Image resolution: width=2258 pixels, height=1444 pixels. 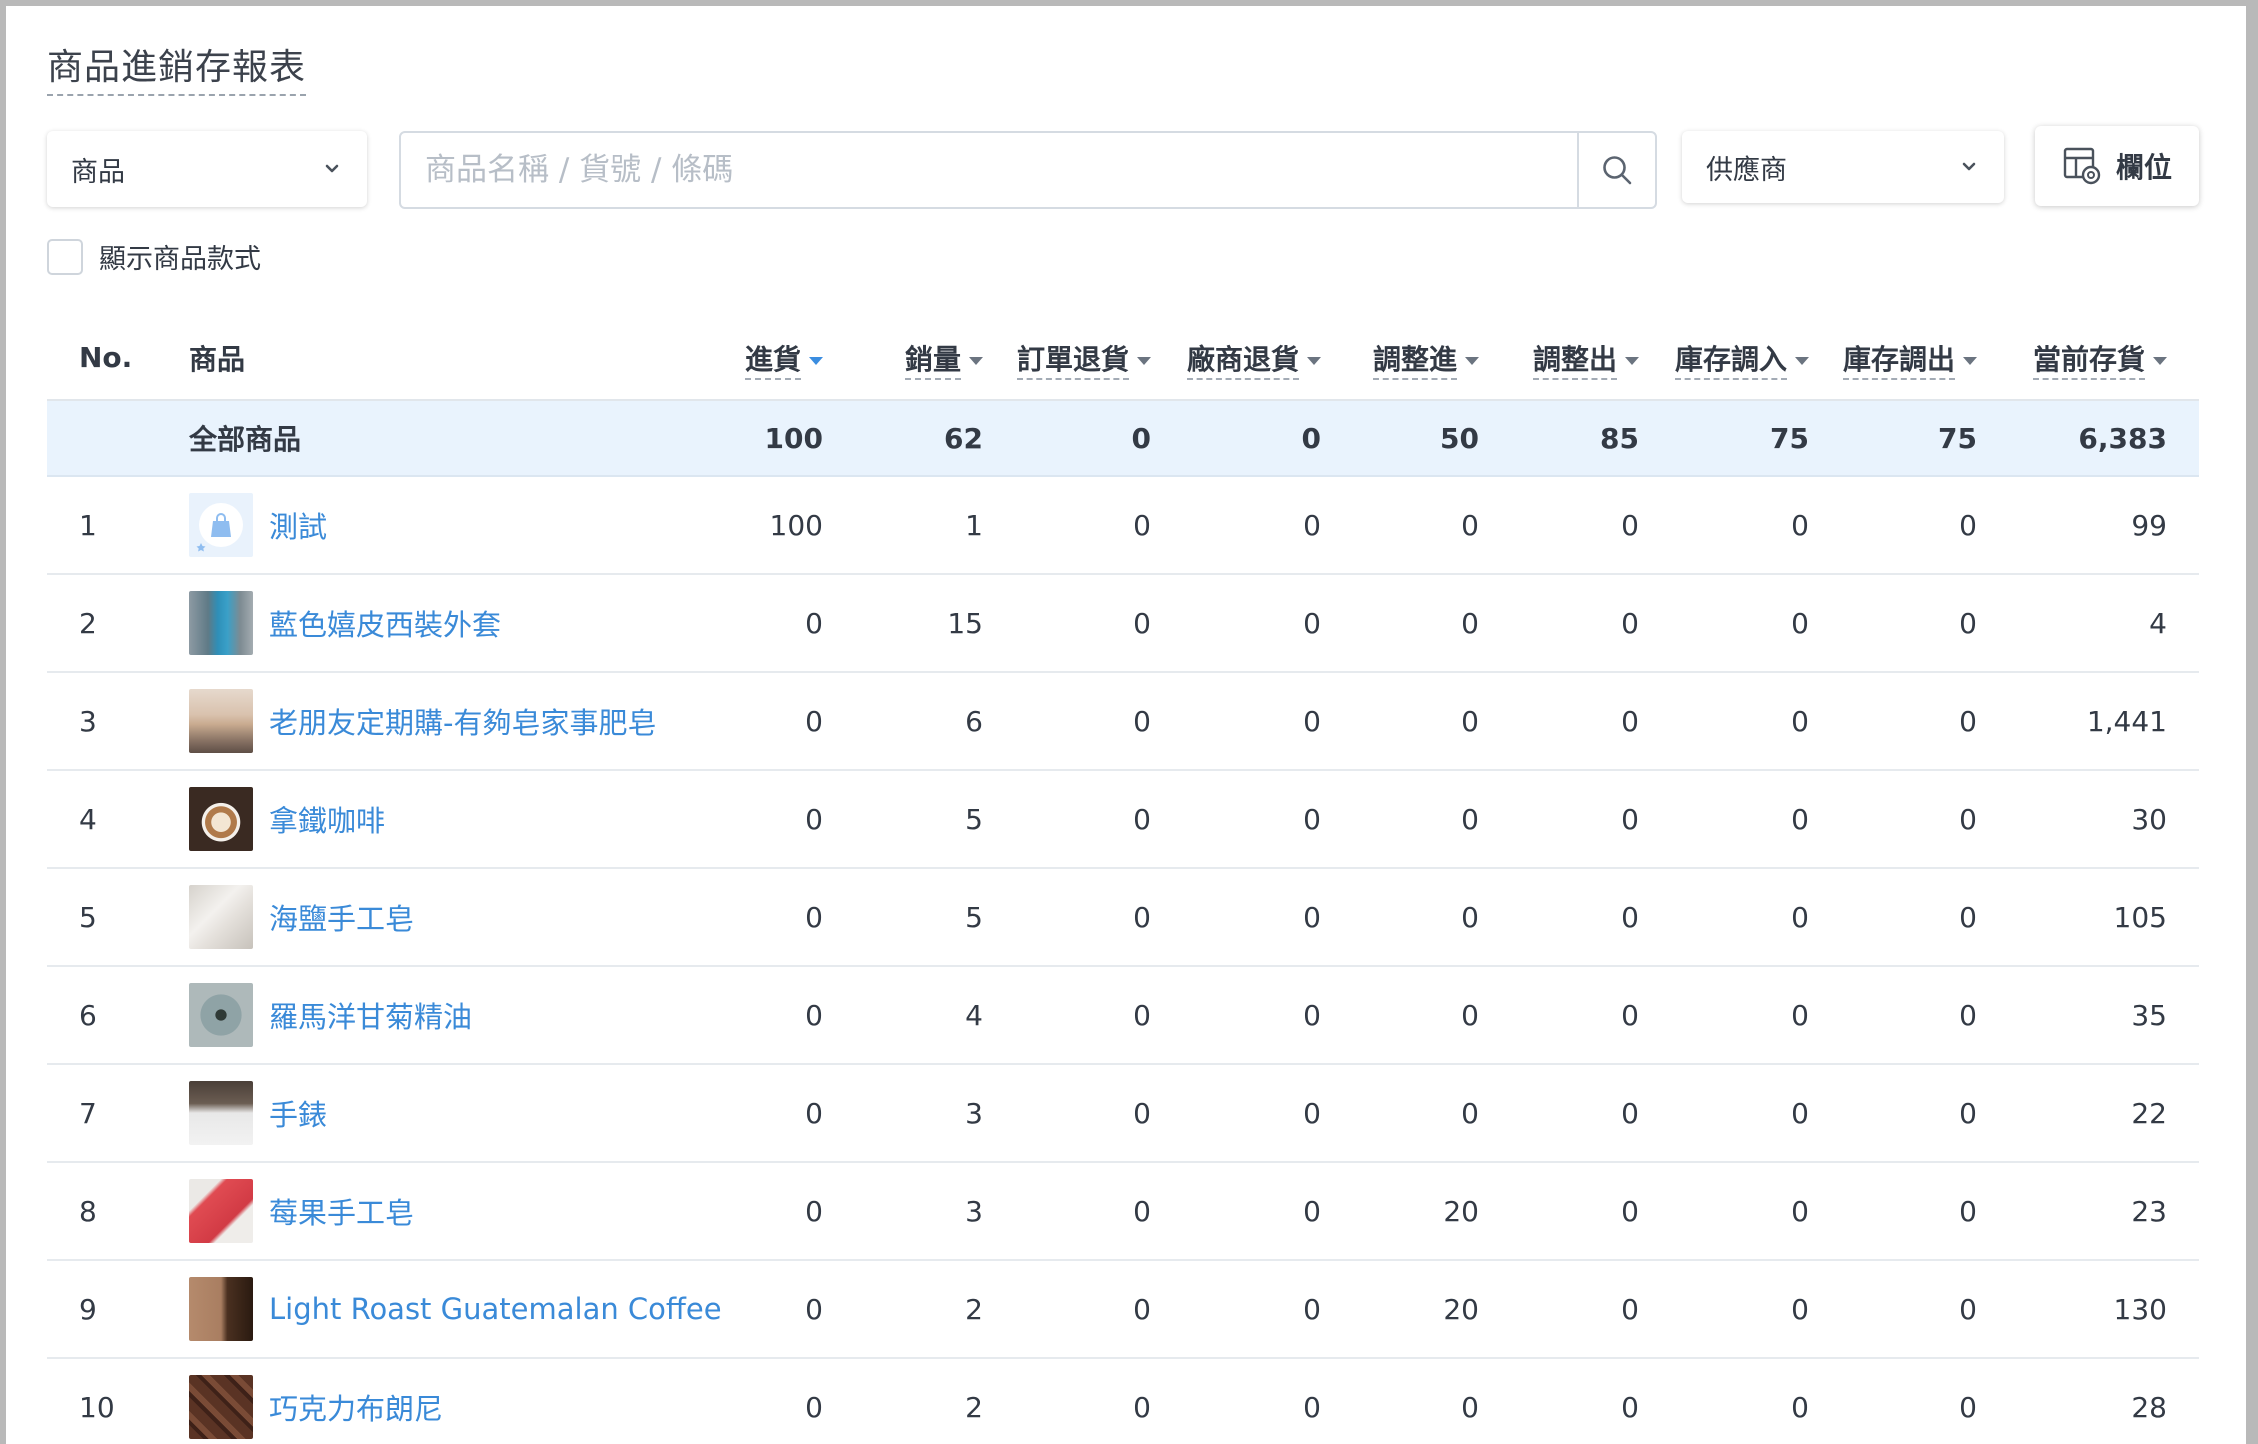 What do you see at coordinates (341, 917) in the screenshot?
I see `product-name-link: 海鹽手工皂` at bounding box center [341, 917].